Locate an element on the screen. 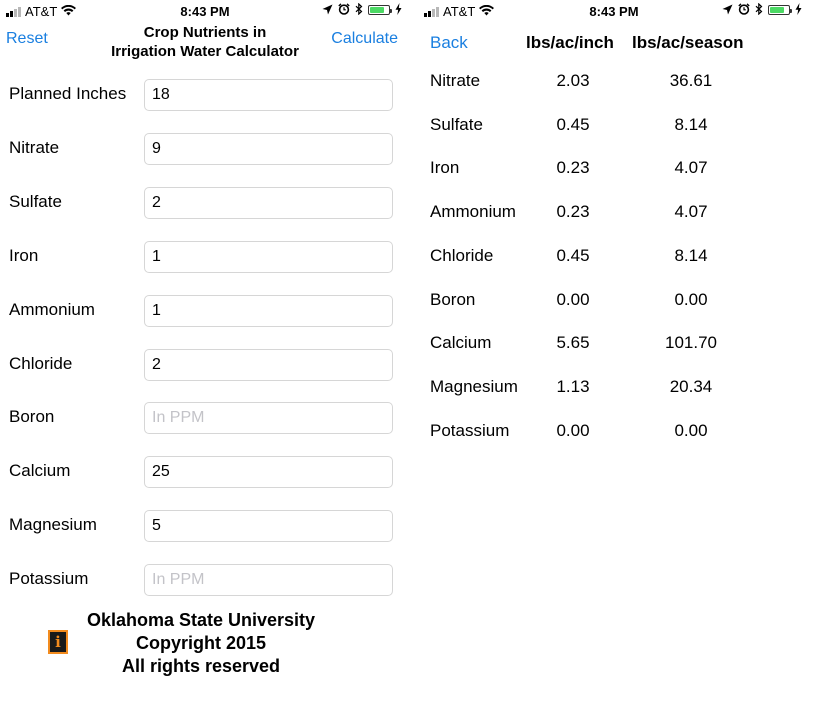 Image resolution: width=818 pixels, height=714 pixels. form-row: Potassium is located at coordinates (205, 581).